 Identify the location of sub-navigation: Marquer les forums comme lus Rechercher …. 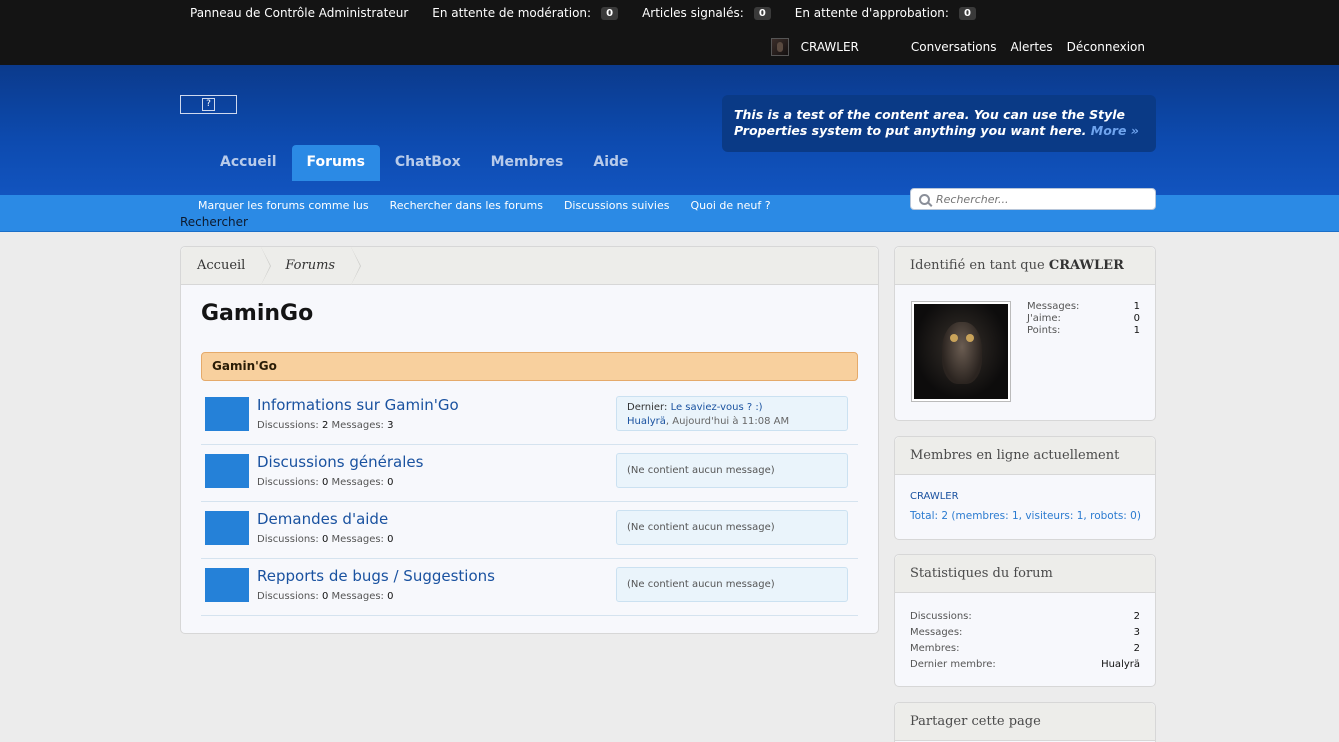
(669, 210).